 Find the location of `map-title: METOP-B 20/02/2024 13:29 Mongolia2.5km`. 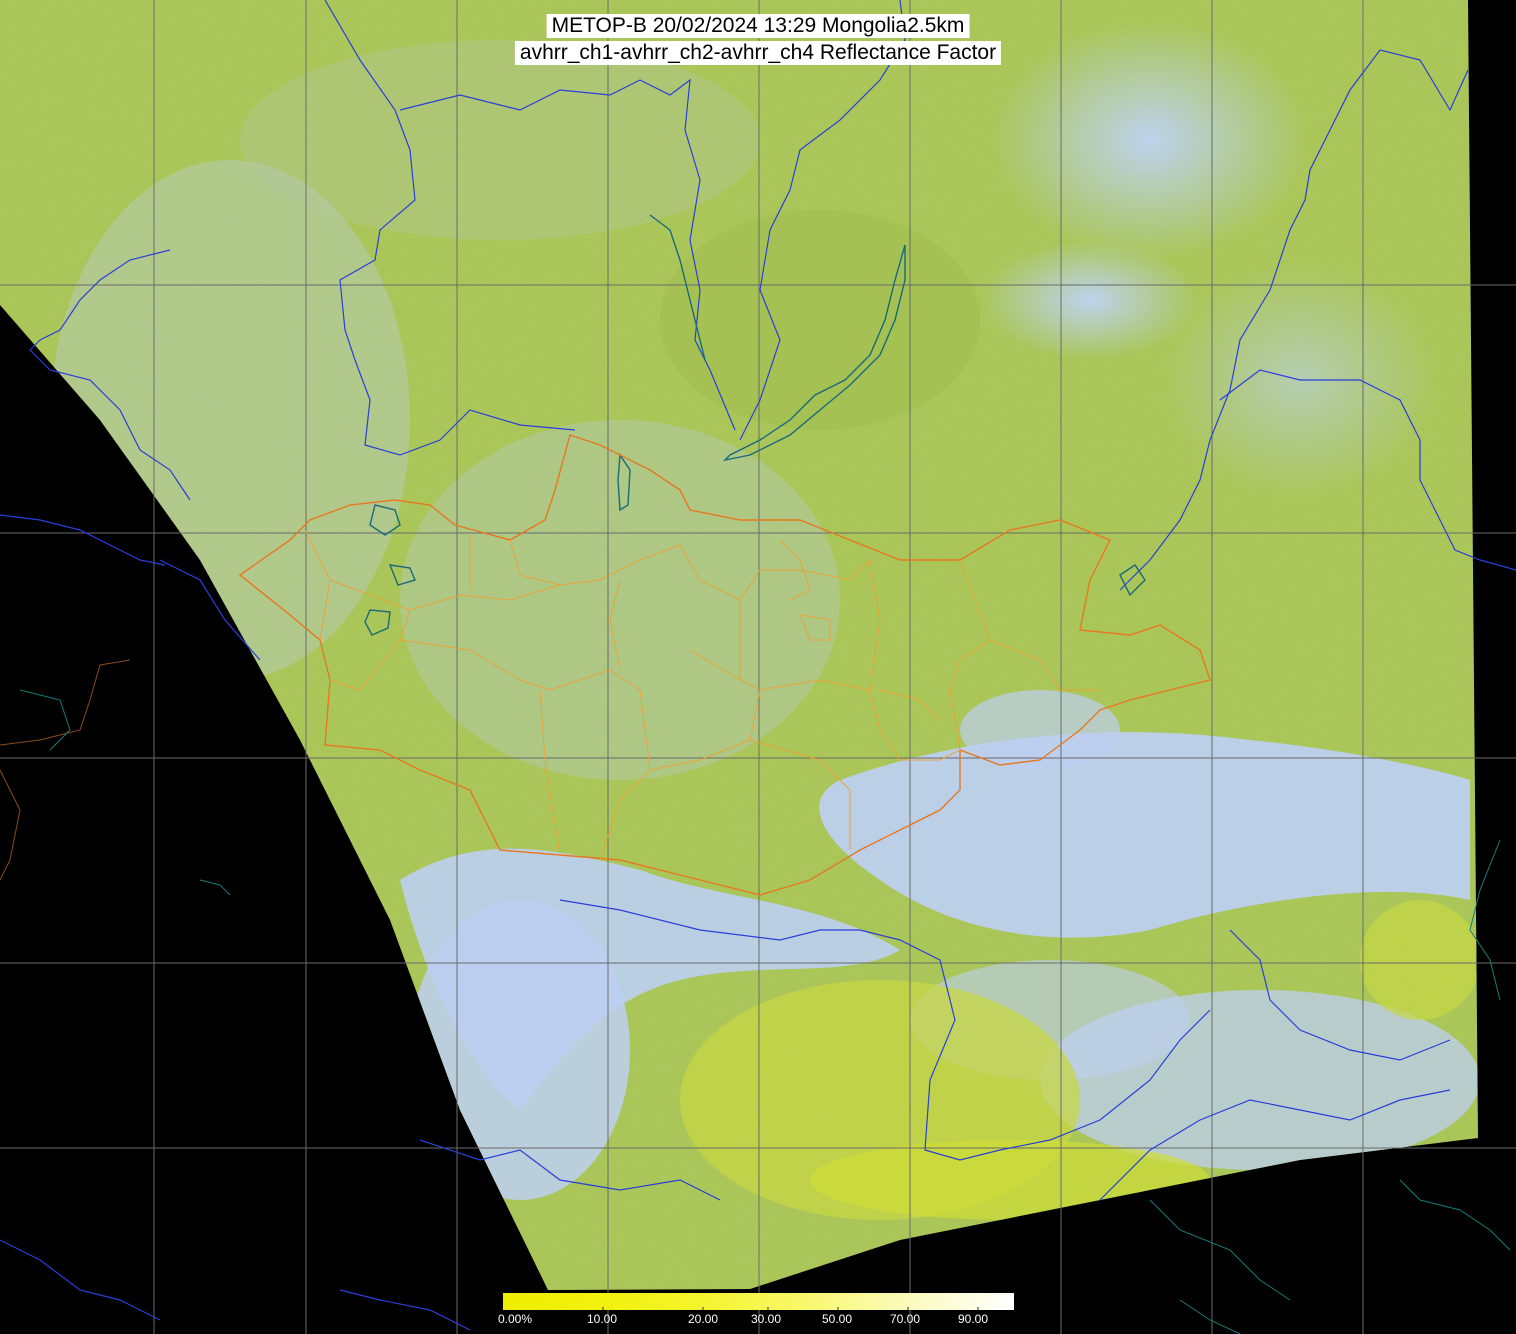

map-title: METOP-B 20/02/2024 13:29 Mongolia2.5km is located at coordinates (758, 26).